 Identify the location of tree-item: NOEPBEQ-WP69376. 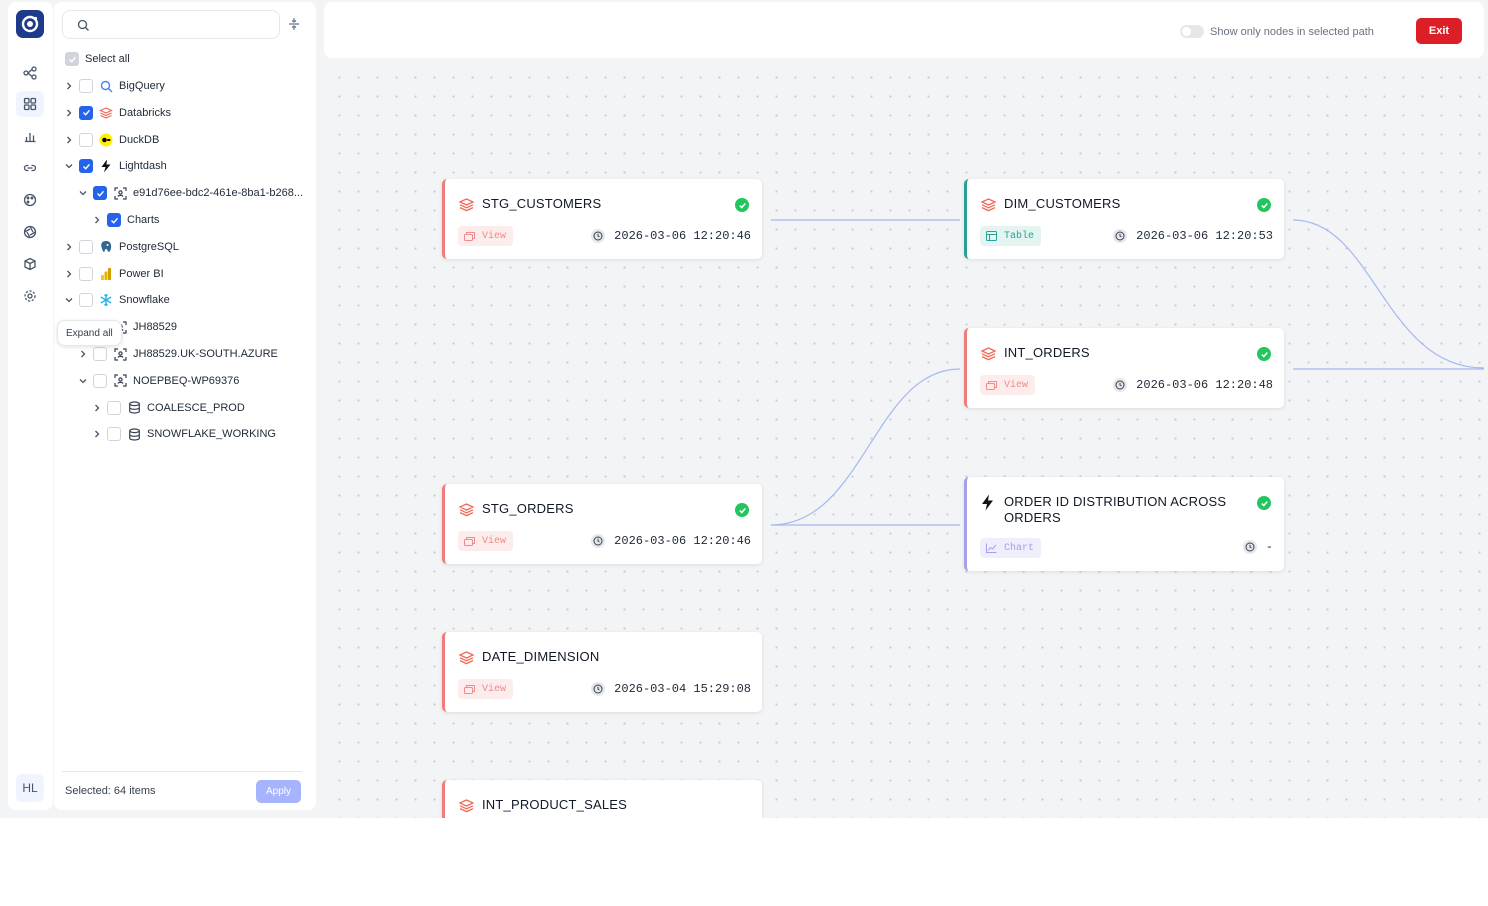
(157, 381).